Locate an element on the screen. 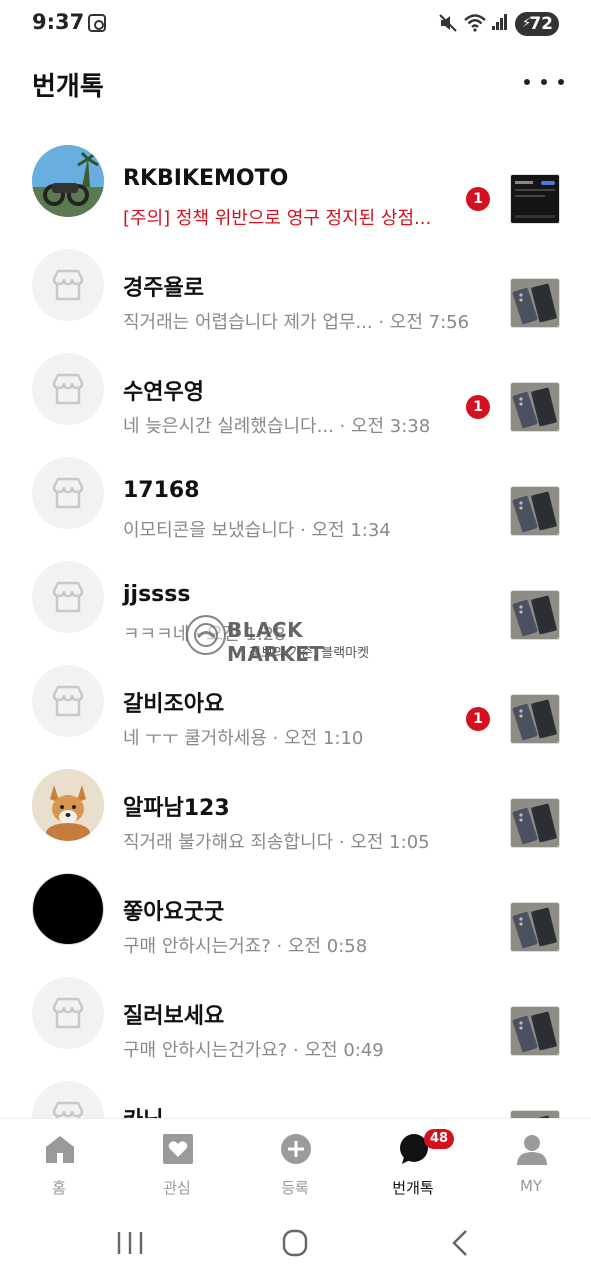 This screenshot has width=591, height=1280. plus-icon is located at coordinates (296, 1149).